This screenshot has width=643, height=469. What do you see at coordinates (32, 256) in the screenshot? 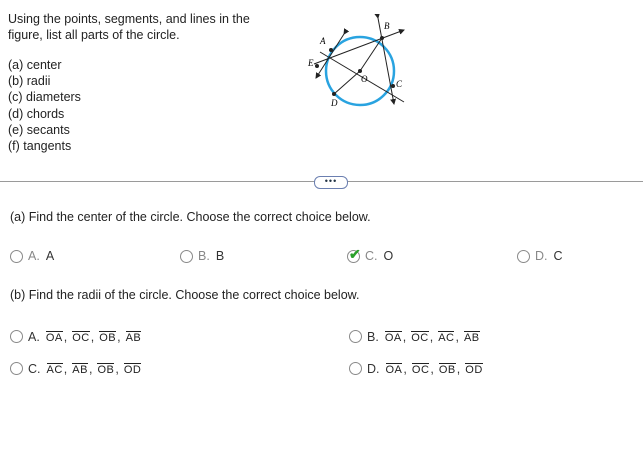
I see `choice-a-a: A. A` at bounding box center [32, 256].